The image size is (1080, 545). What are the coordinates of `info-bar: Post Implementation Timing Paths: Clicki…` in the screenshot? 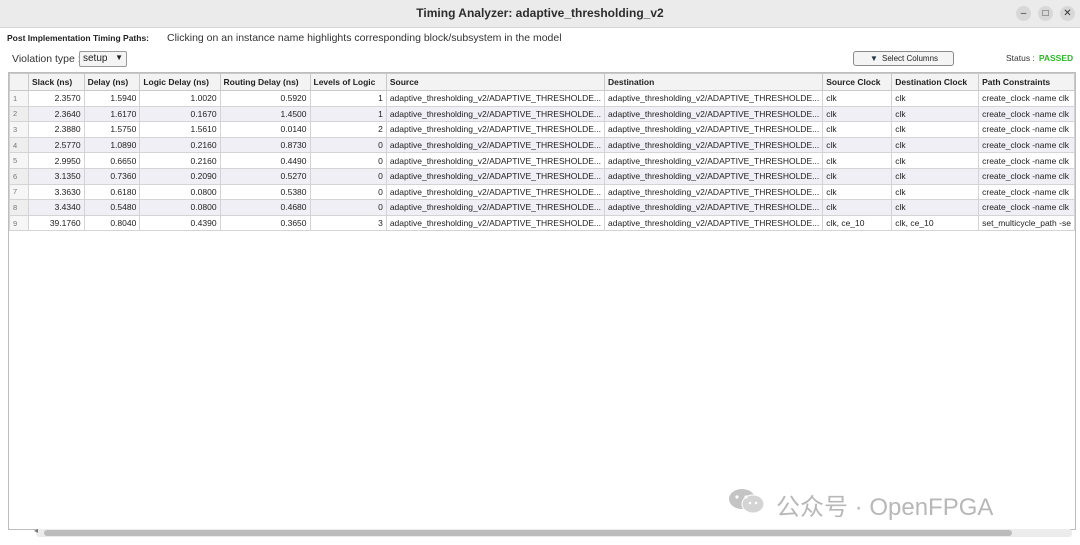 It's located at (540, 36).